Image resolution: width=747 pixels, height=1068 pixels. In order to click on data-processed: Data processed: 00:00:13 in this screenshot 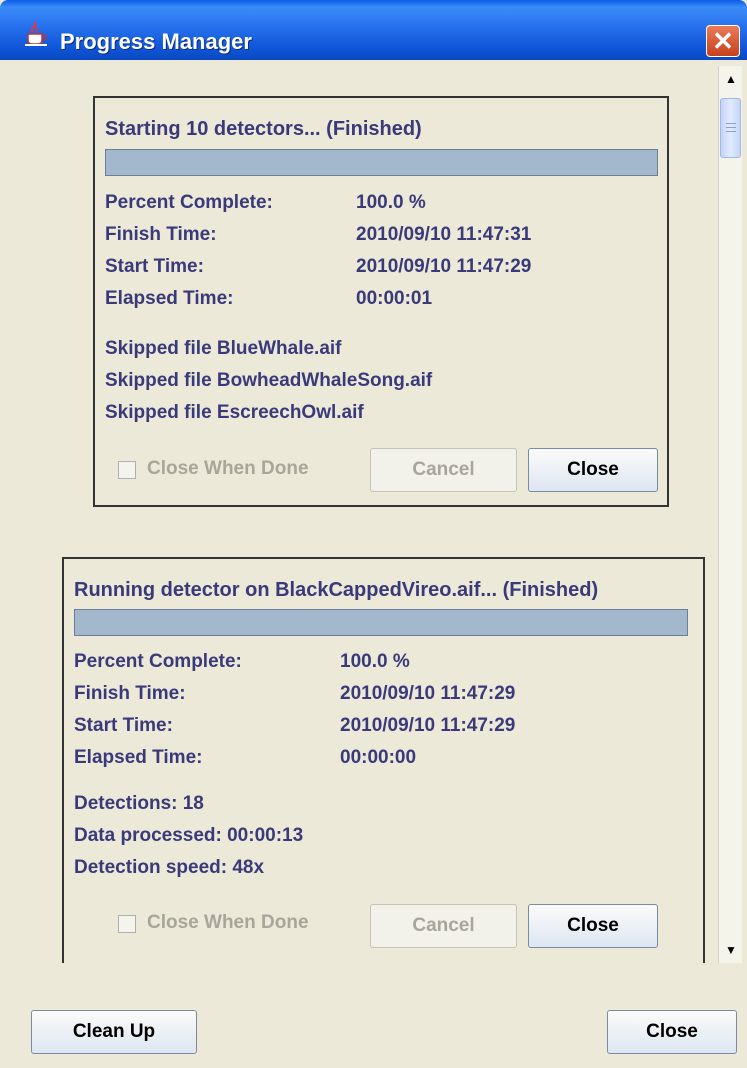, I will do `click(189, 835)`.